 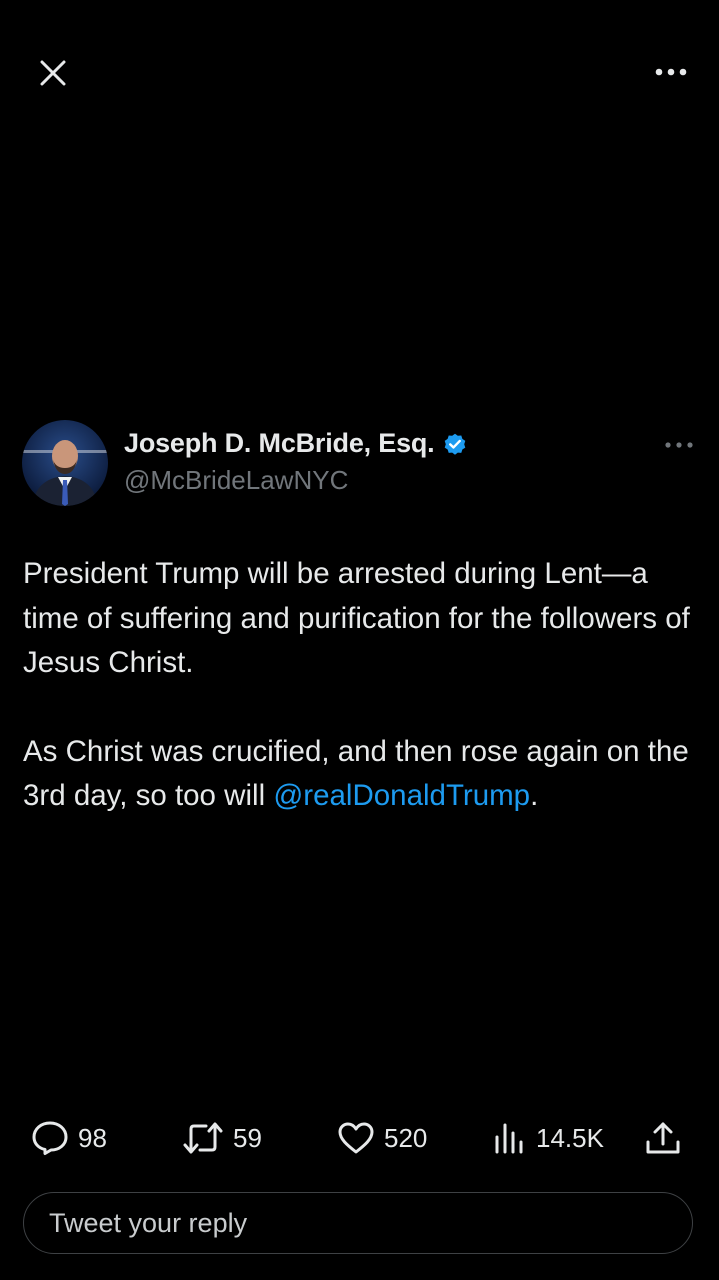 I want to click on tweet-actions: 98 59 520 14.5K, so click(x=359, y=1138).